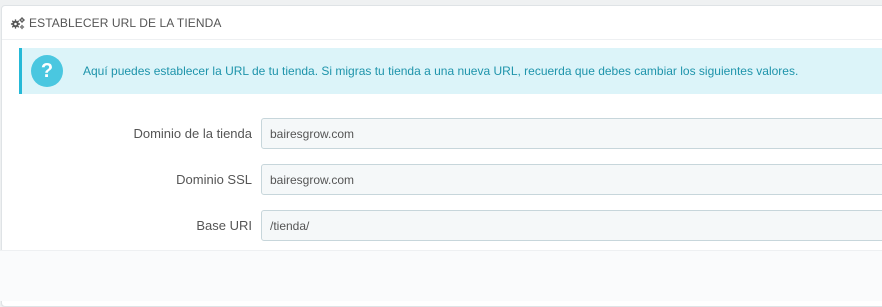 The image size is (882, 307). Describe the element at coordinates (214, 179) in the screenshot. I see `domain-ssl-label: Dominio SSL` at that location.